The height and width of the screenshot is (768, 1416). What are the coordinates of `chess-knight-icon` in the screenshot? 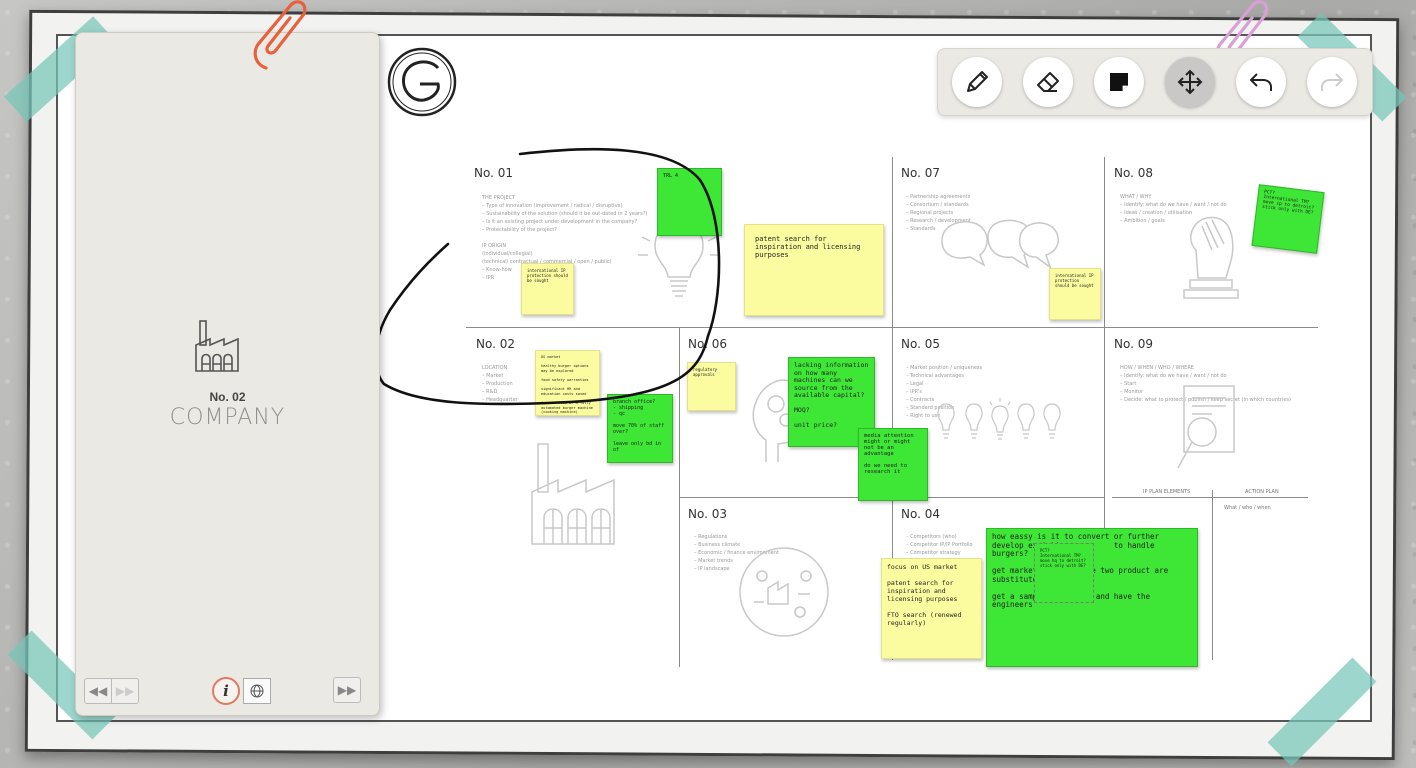 It's located at (1211, 257).